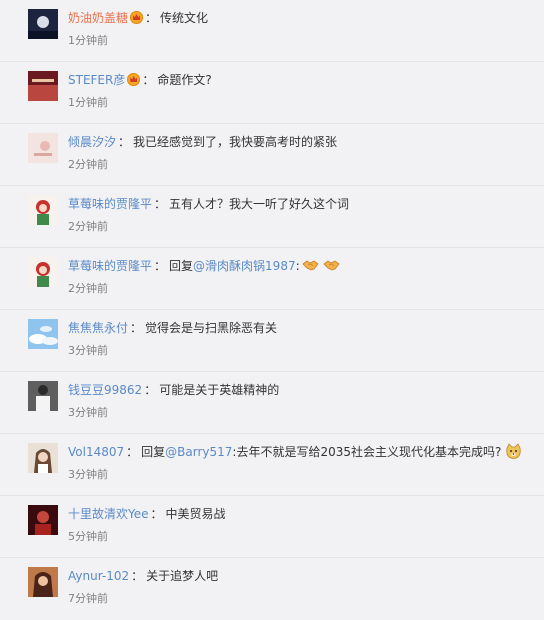  What do you see at coordinates (259, 204) in the screenshot?
I see `comment-text: 五有人才？我大一听了好久这个词` at bounding box center [259, 204].